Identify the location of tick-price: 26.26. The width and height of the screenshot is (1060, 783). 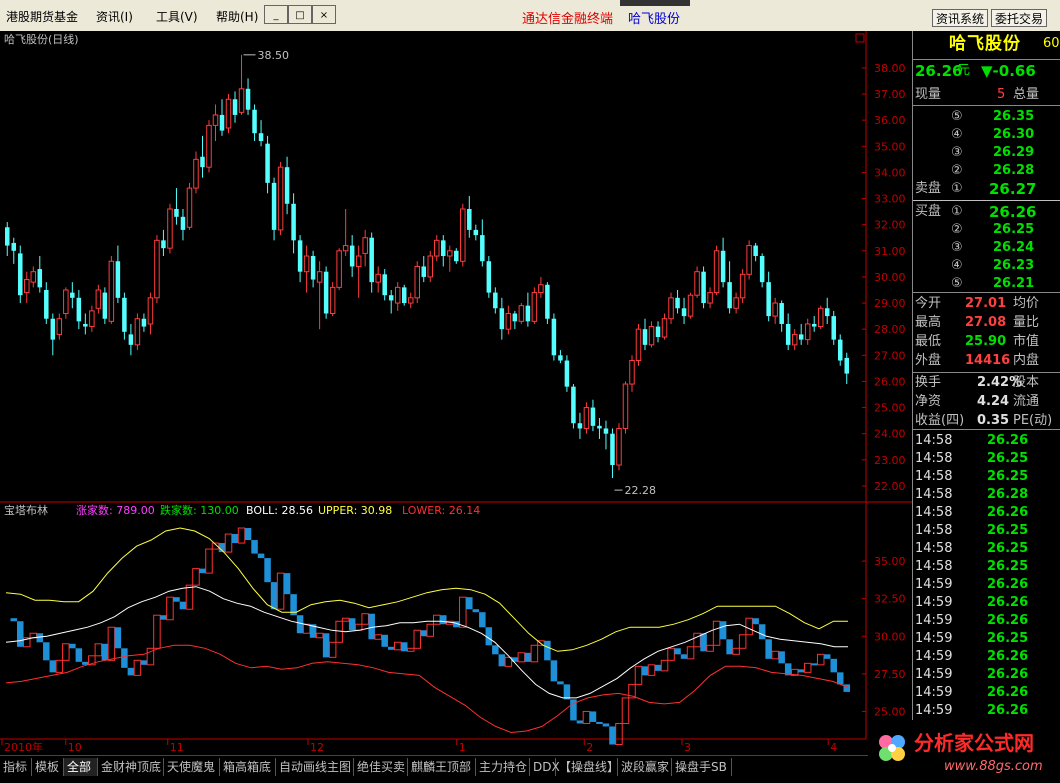
(1008, 656).